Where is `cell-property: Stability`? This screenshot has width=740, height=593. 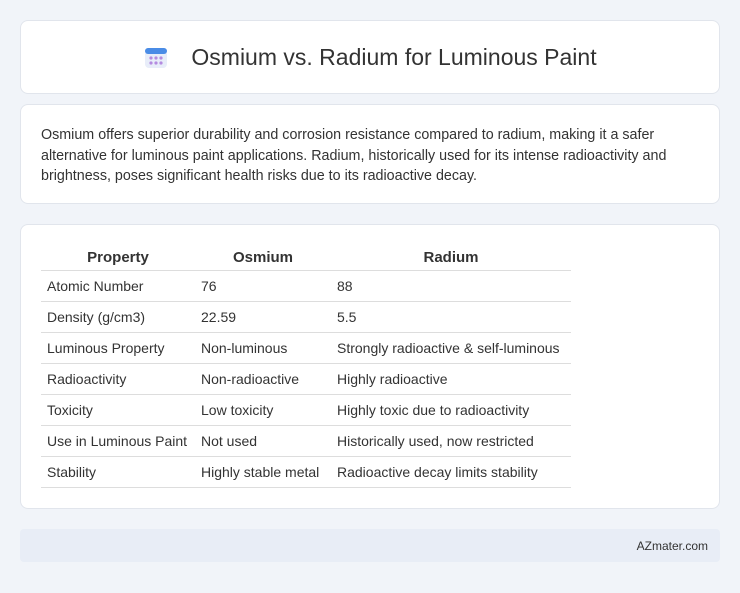
cell-property: Stability is located at coordinates (118, 472).